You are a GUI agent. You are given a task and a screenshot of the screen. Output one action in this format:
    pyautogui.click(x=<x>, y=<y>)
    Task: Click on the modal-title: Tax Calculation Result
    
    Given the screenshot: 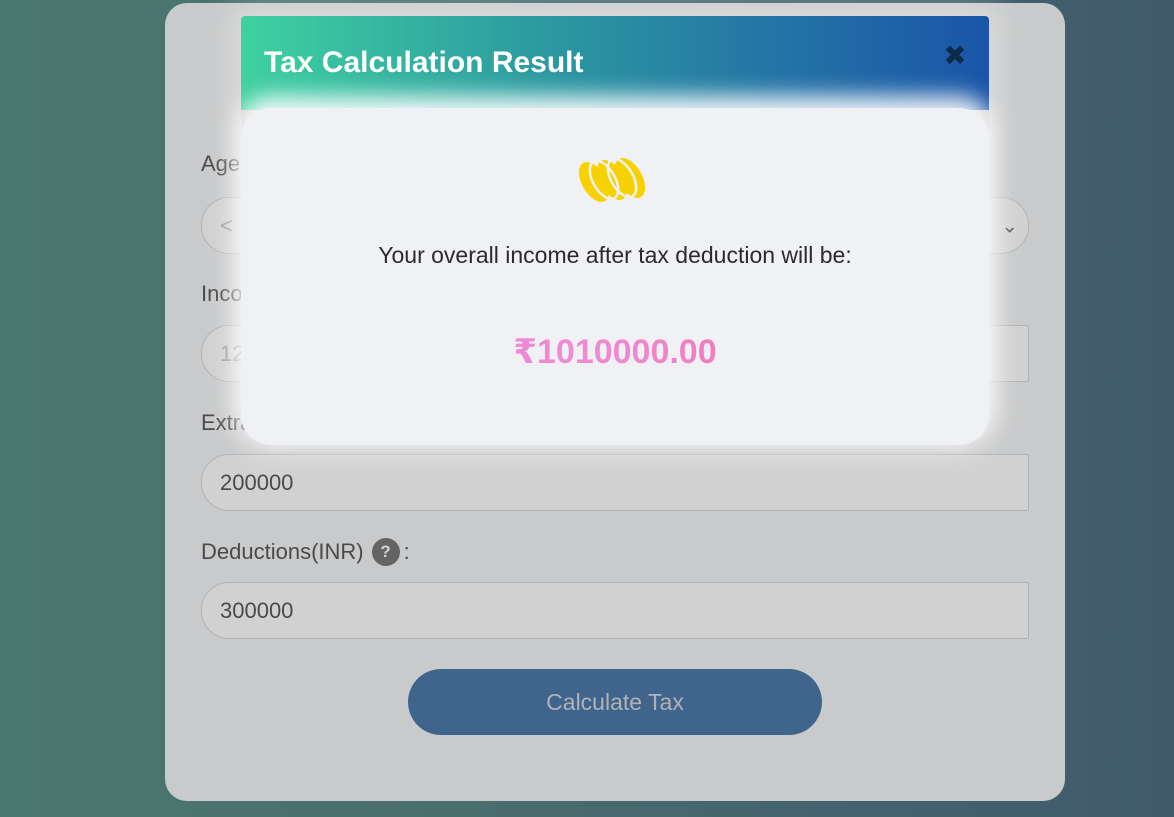 What is the action you would take?
    pyautogui.click(x=424, y=62)
    